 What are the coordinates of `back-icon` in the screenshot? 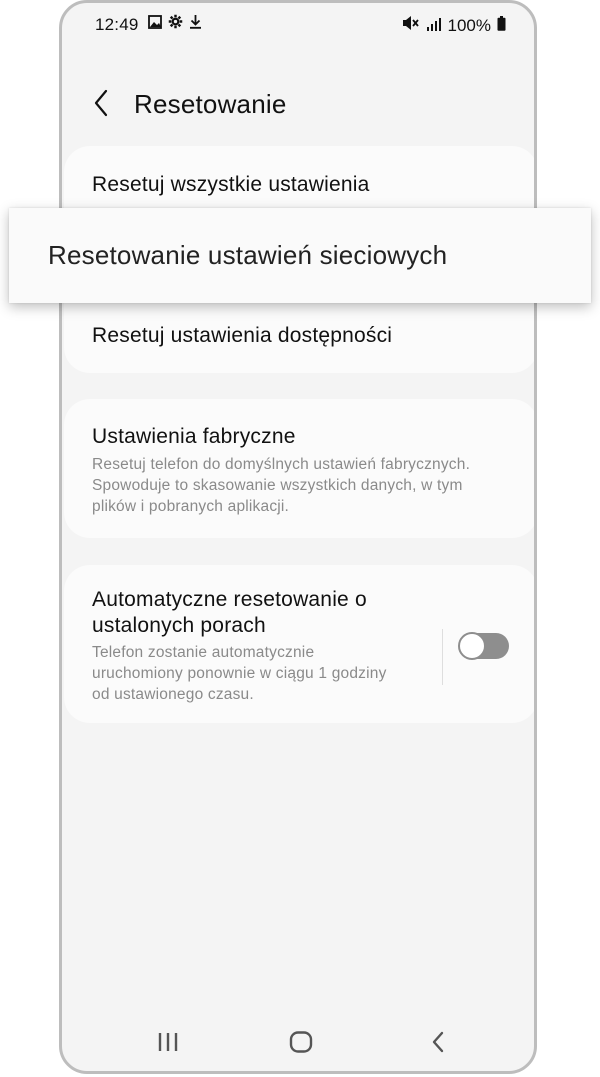 It's located at (438, 1042).